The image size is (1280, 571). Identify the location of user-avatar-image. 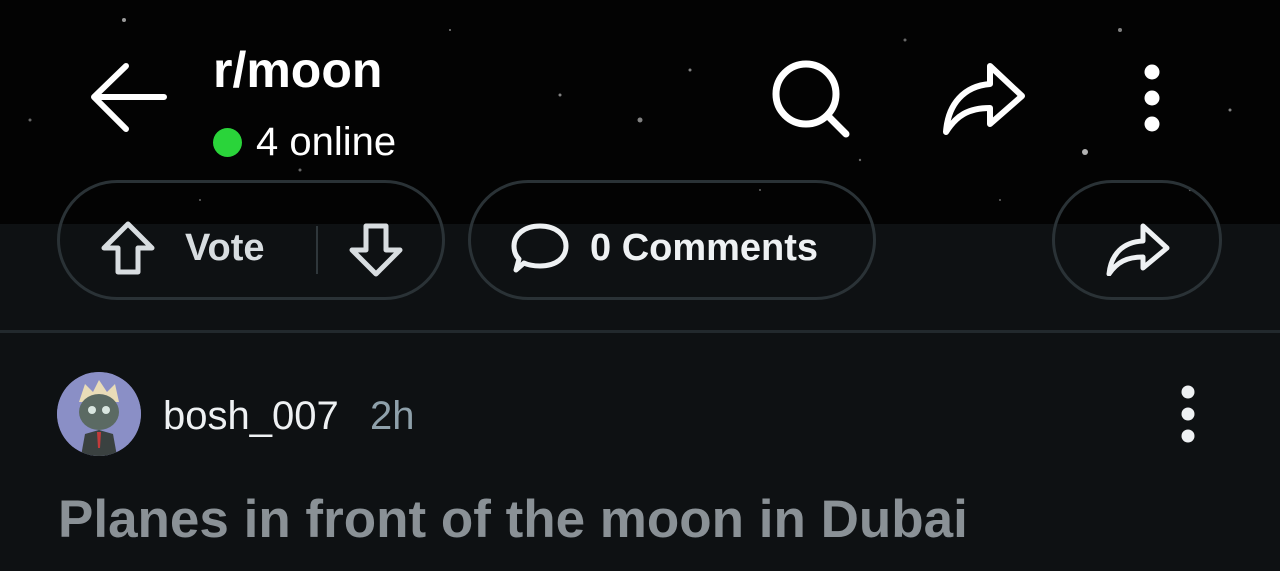
(99, 414).